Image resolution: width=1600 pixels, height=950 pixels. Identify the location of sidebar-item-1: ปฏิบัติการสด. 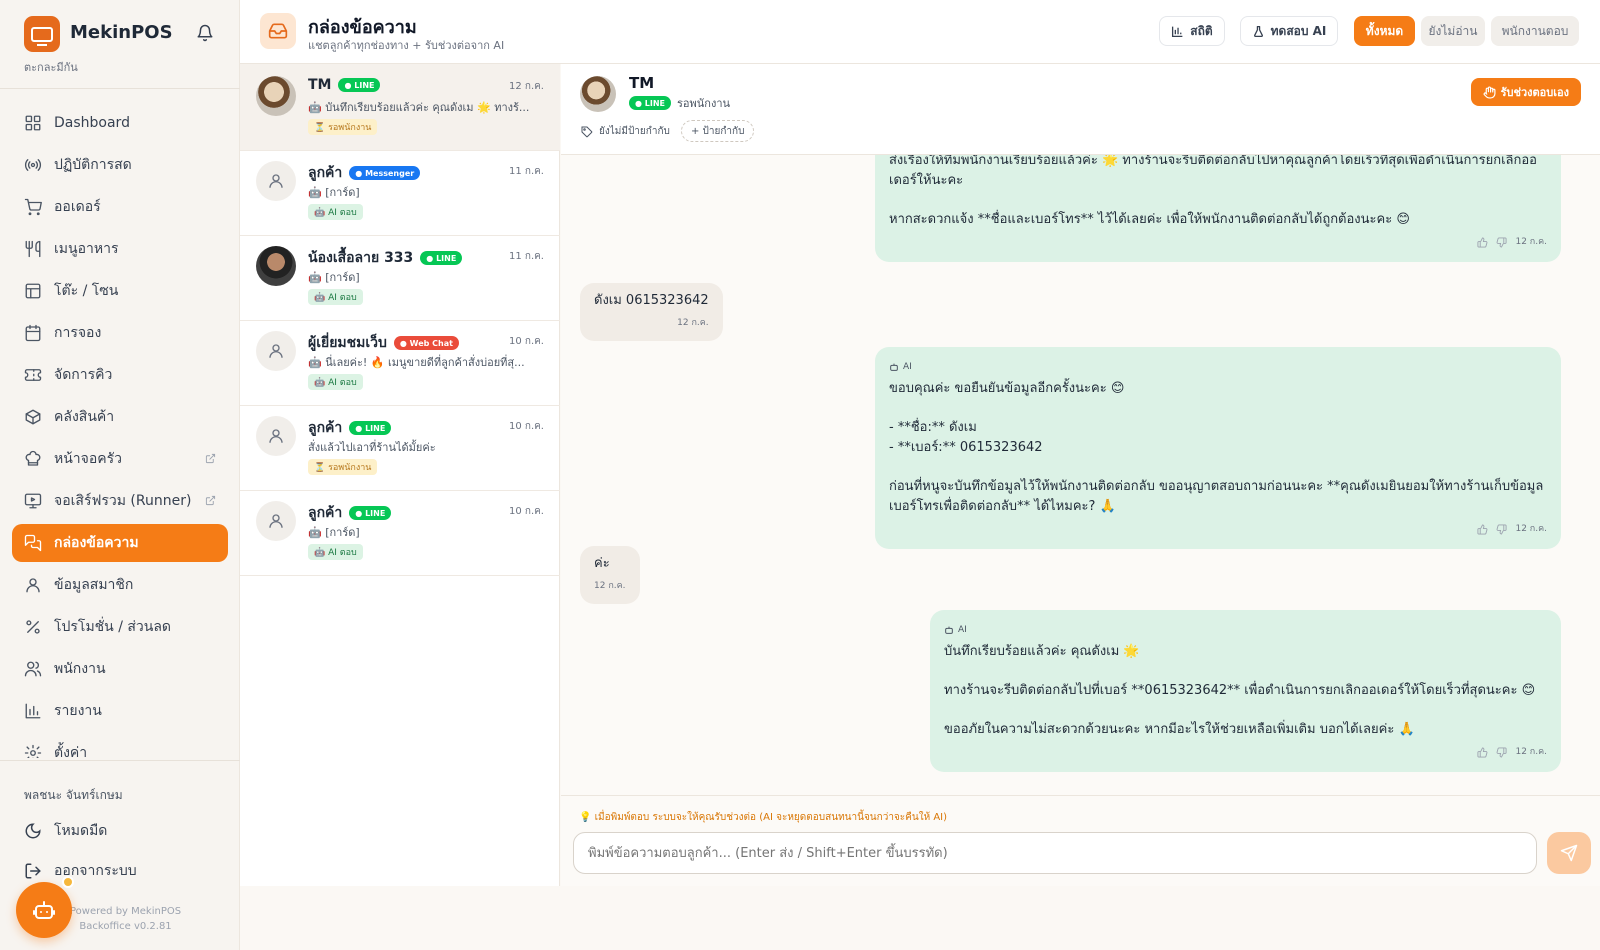
(120, 165).